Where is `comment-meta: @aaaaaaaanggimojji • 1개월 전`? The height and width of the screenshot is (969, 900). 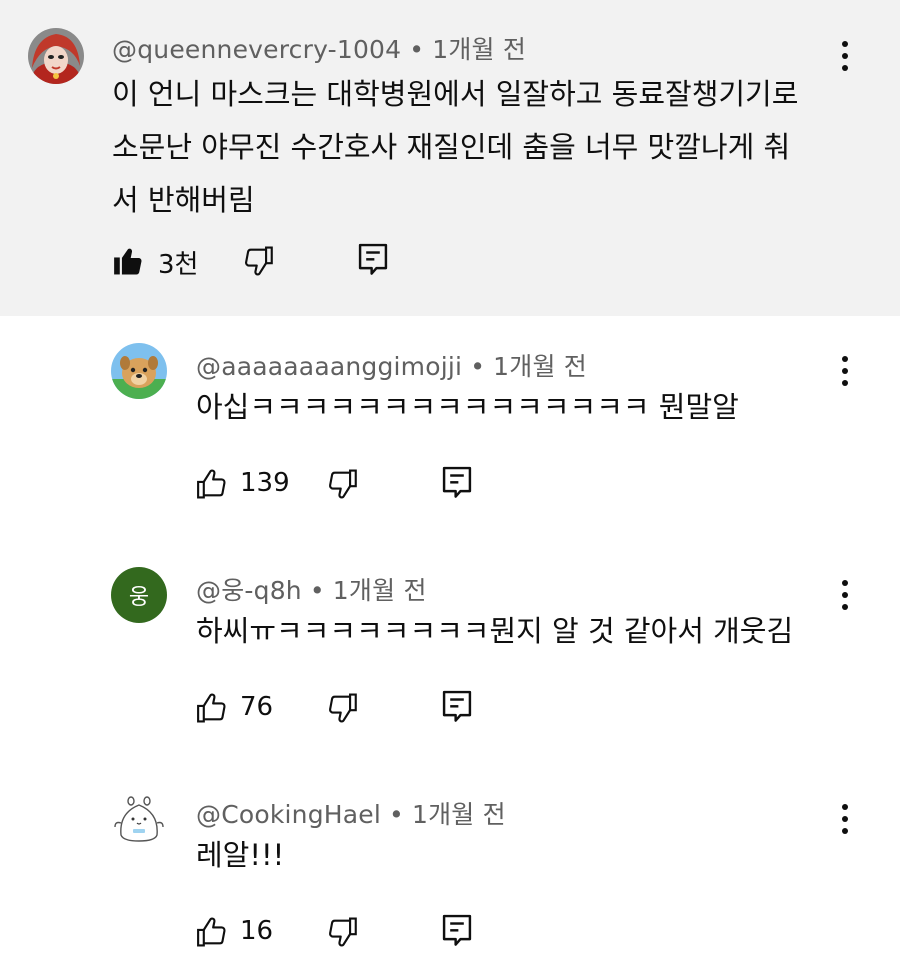 comment-meta: @aaaaaaaanggimojji • 1개월 전 is located at coordinates (391, 365).